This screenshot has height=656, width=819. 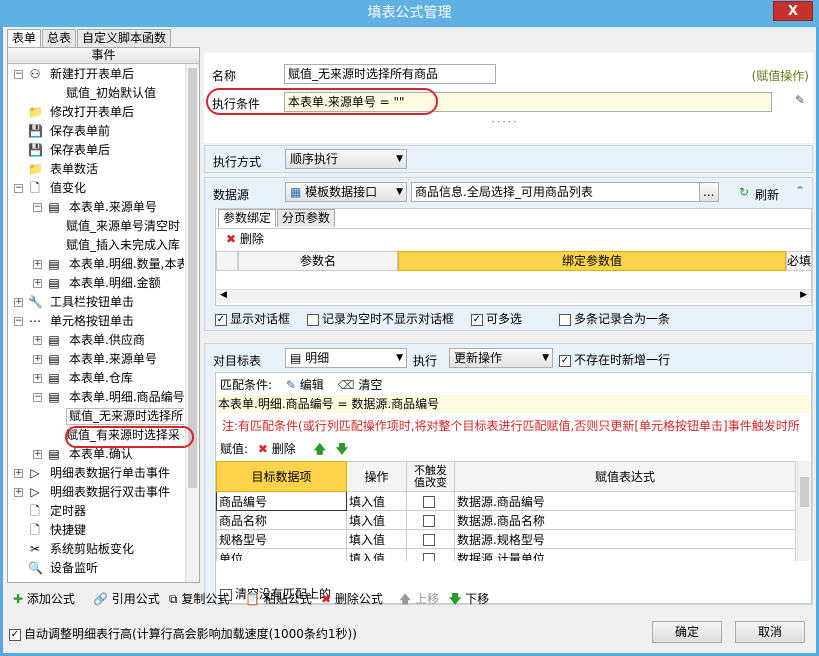 I want to click on tree-item: − ▤ 本表单.来源单号, so click(x=96, y=207).